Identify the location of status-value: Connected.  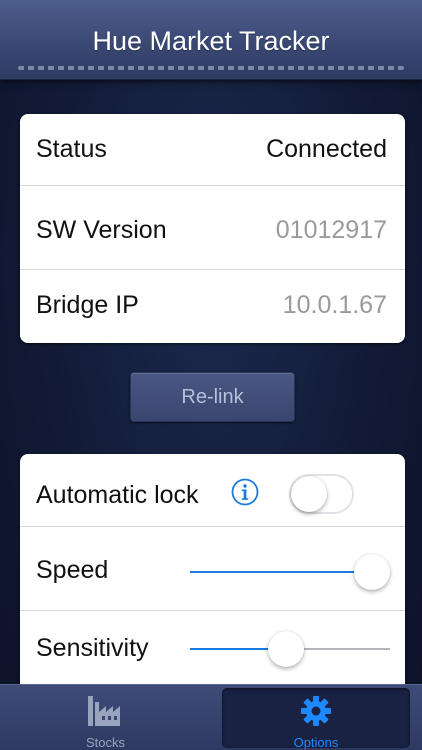
(326, 149).